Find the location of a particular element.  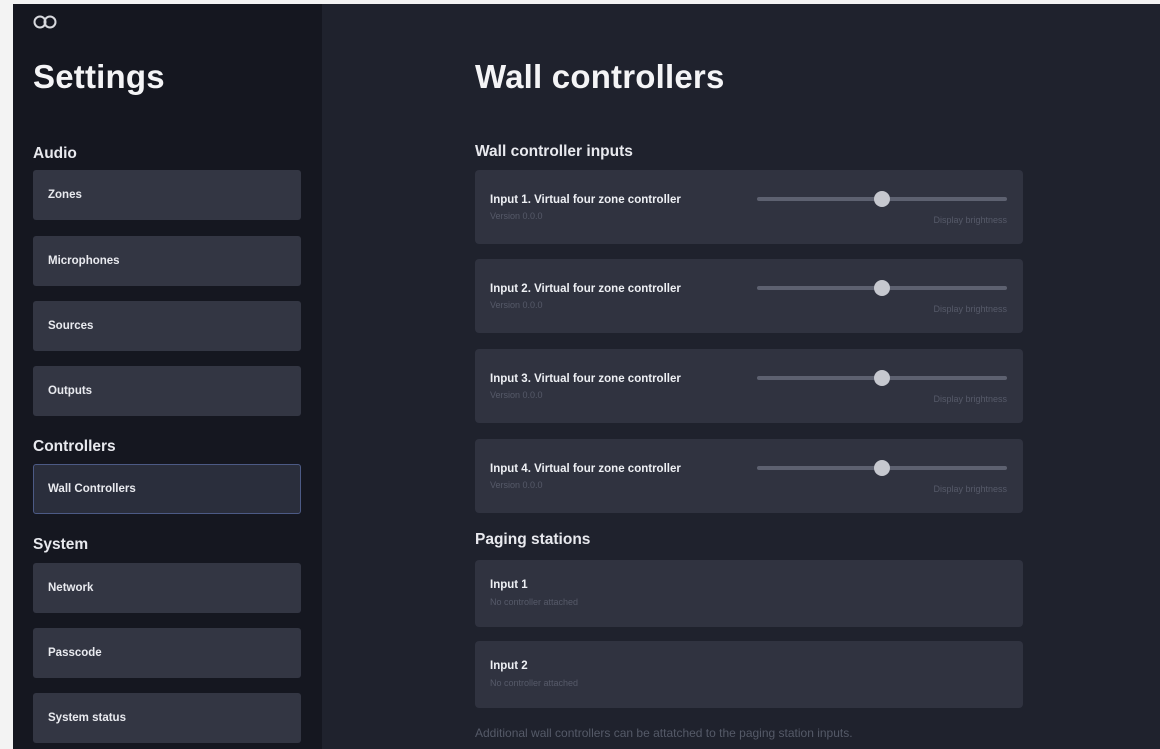

paging-station-name: Input 1 is located at coordinates (509, 585).